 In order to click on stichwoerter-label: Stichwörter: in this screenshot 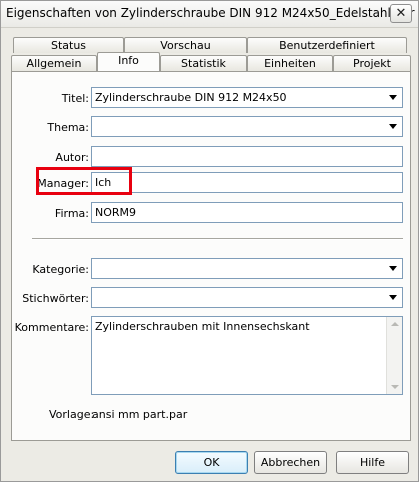, I will do `click(55, 298)`.